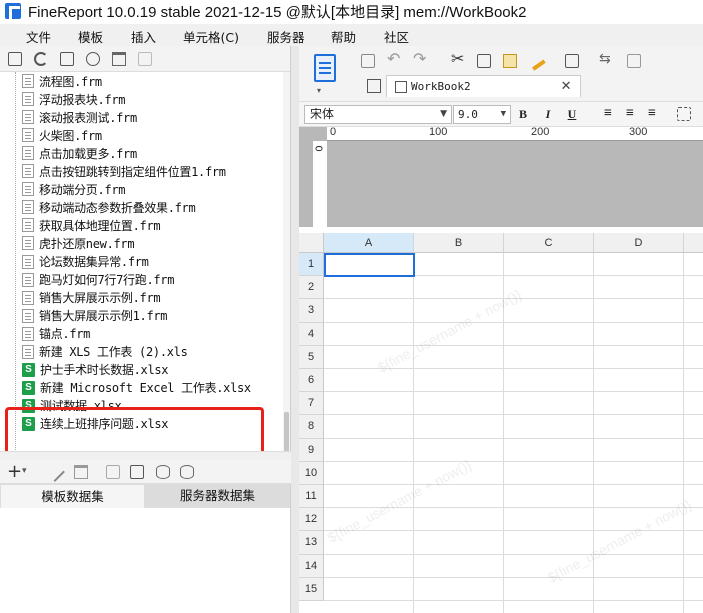 This screenshot has width=703, height=613. I want to click on edit-icon, so click(55, 472).